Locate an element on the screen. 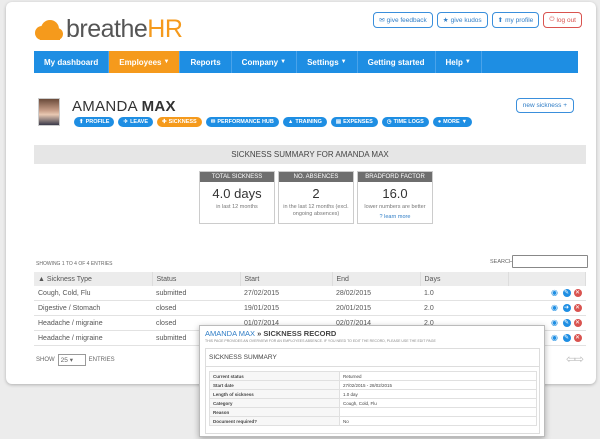 The width and height of the screenshot is (600, 439). nav-reports: Reports is located at coordinates (206, 62).